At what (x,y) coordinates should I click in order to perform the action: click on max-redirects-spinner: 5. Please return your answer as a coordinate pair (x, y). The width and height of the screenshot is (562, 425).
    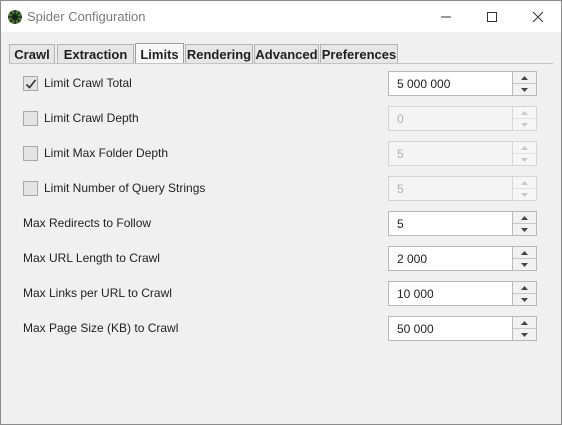
    Looking at the image, I should click on (462, 223).